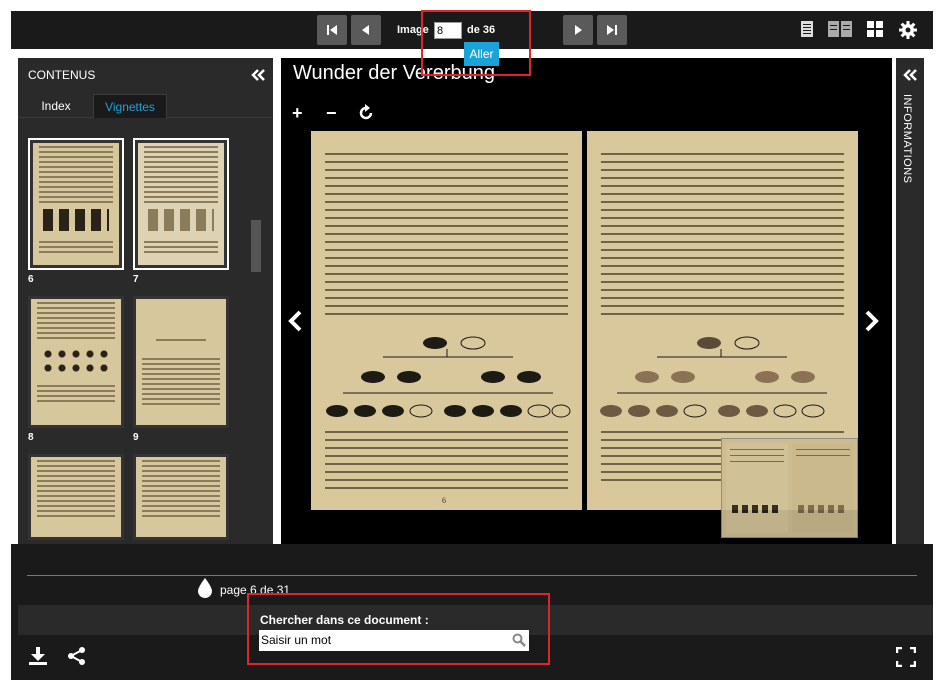 The width and height of the screenshot is (945, 689). I want to click on previous-page-icon, so click(365, 30).